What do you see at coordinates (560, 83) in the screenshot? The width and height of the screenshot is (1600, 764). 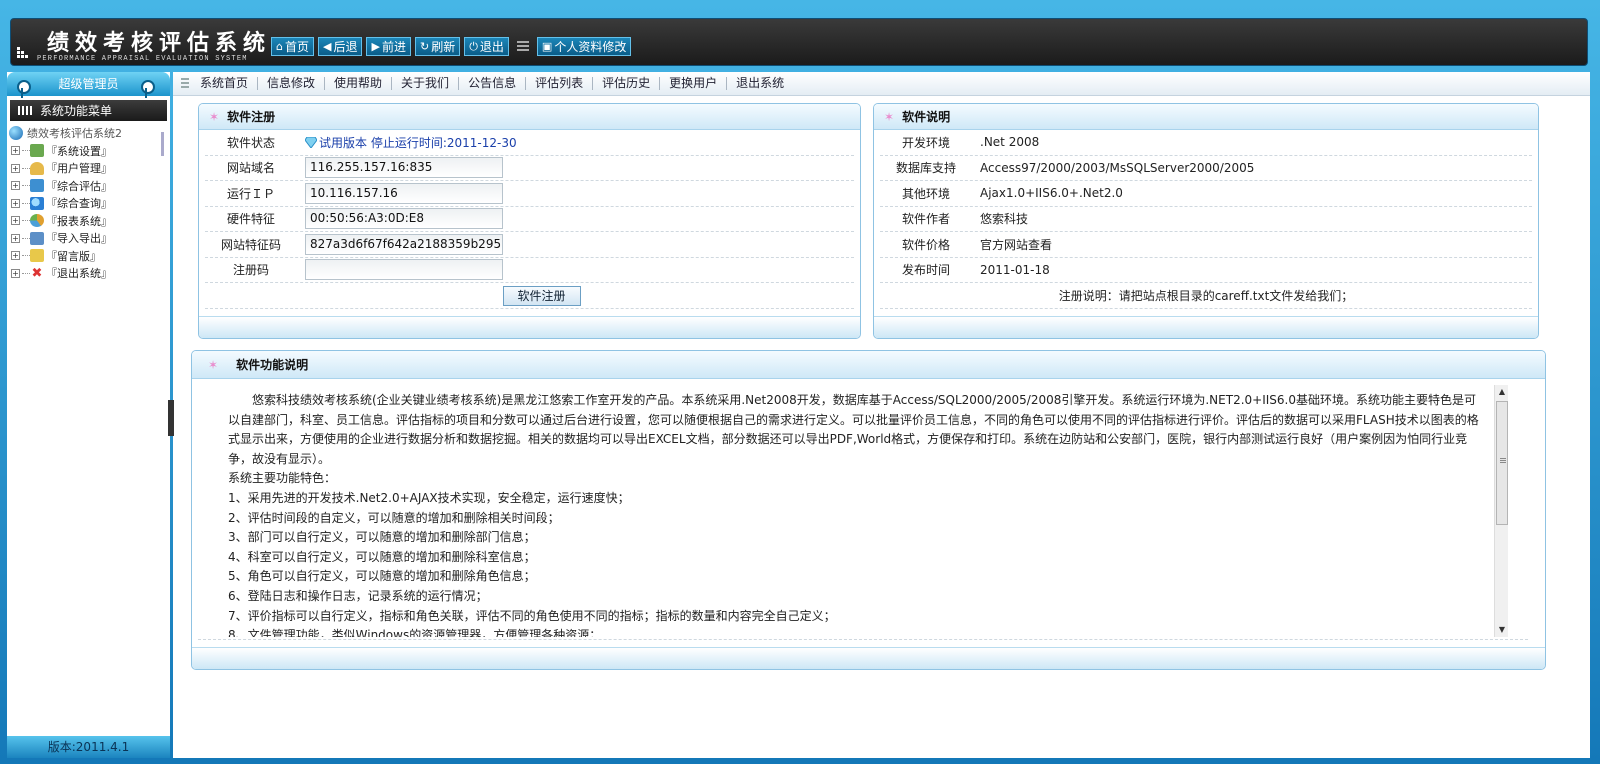 I see `nav-evaluation-list: 评估列表` at bounding box center [560, 83].